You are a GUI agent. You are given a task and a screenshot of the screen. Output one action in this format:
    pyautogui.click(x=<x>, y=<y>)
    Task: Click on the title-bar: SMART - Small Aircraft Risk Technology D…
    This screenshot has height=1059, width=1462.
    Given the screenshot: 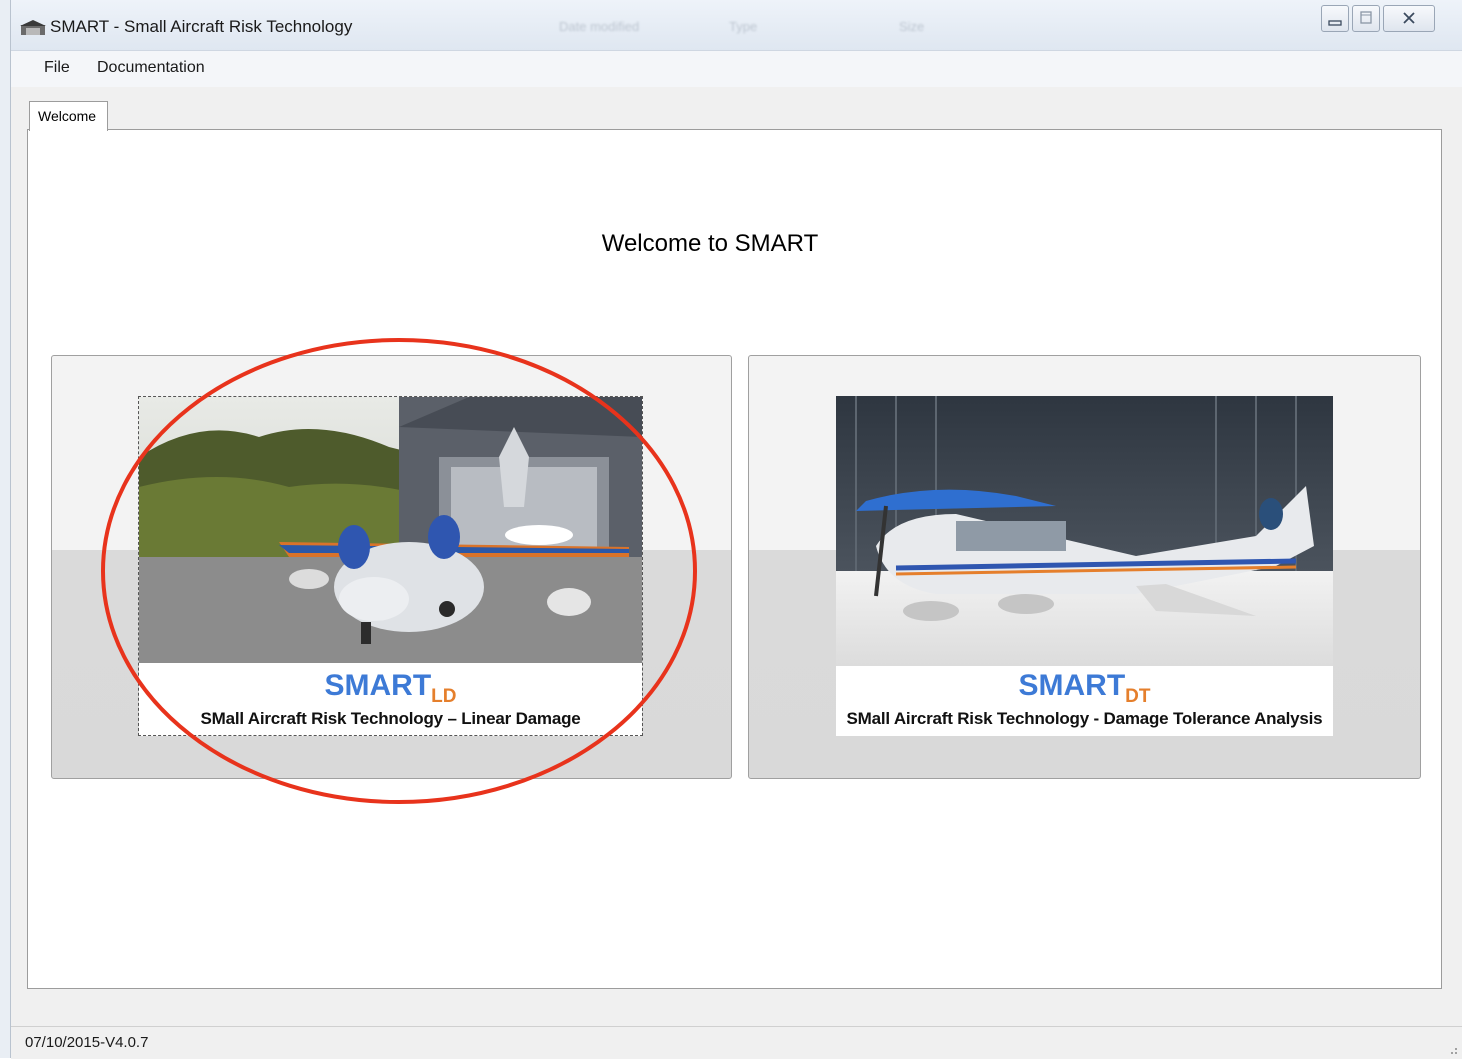 What is the action you would take?
    pyautogui.click(x=736, y=25)
    